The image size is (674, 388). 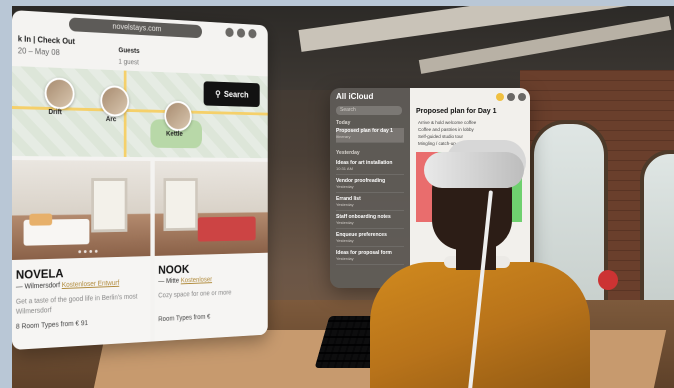 I want to click on more-icon, so click(x=522, y=97).